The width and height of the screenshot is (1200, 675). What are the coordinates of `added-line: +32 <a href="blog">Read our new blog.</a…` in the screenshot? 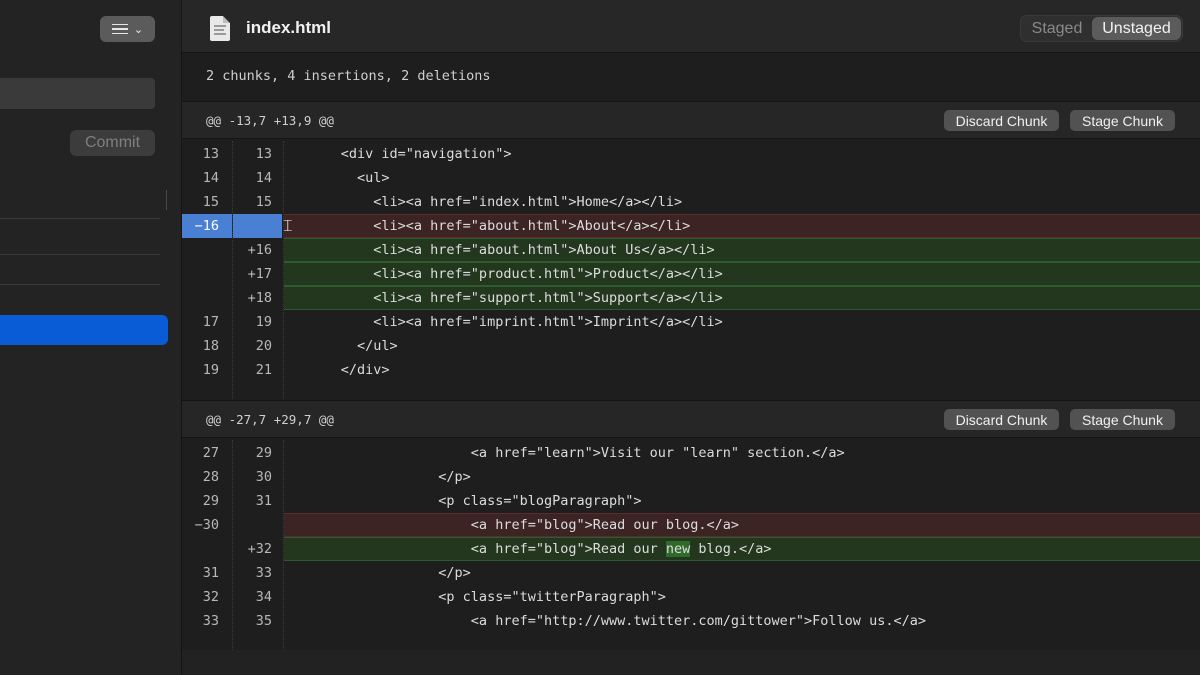 It's located at (691, 549).